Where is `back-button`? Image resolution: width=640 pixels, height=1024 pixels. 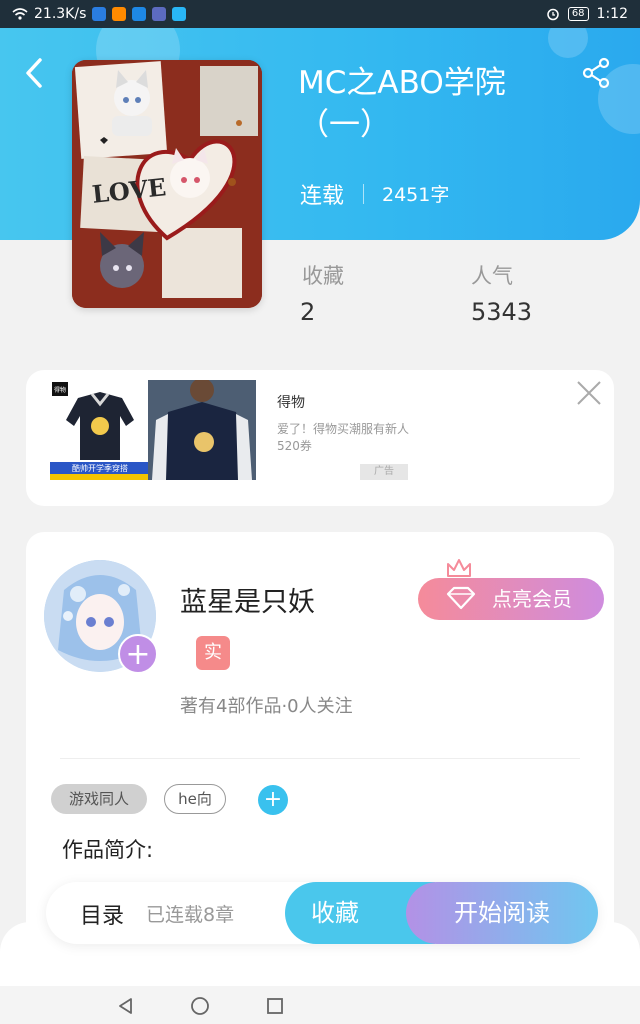
back-button is located at coordinates (37, 74).